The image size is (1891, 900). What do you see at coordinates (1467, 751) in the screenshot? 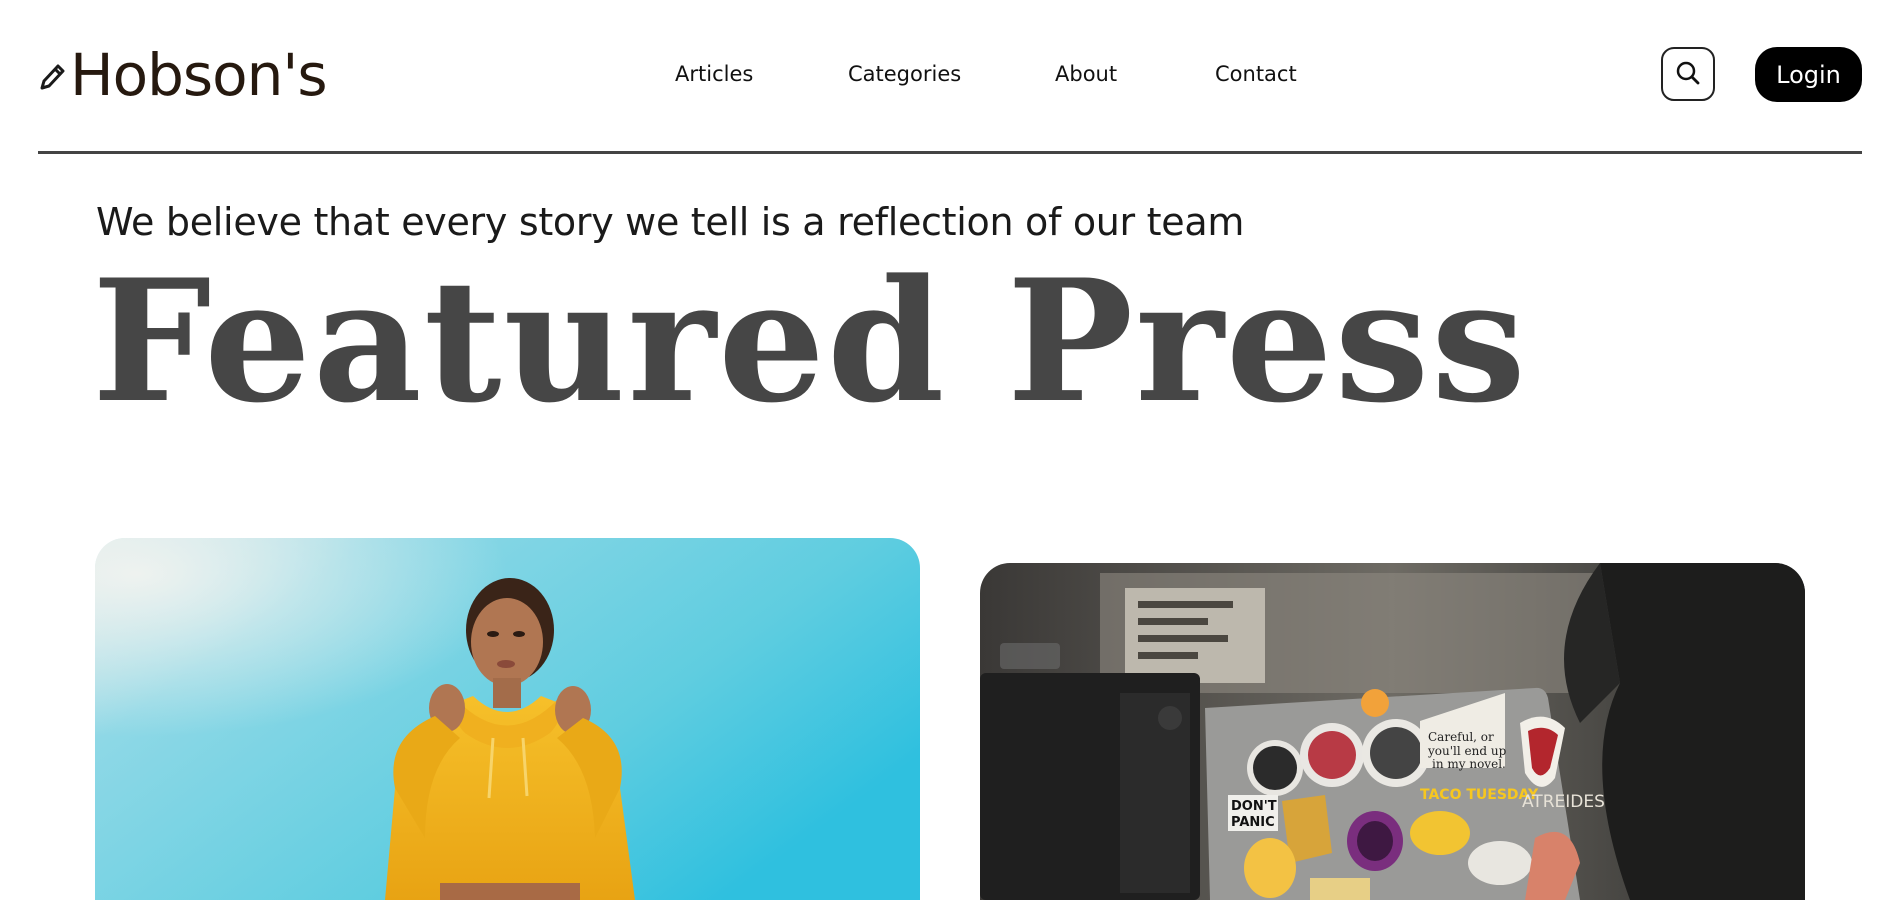
I see `svg-text: you'll end up` at bounding box center [1467, 751].